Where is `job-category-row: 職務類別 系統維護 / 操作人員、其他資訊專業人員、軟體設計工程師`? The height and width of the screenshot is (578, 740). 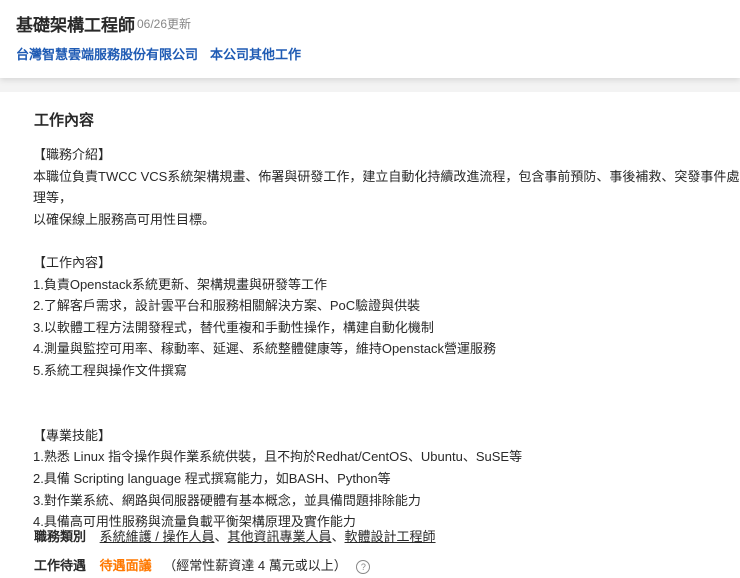 job-category-row: 職務類別 系統維護 / 操作人員、其他資訊專業人員、軟體設計工程師 is located at coordinates (235, 535).